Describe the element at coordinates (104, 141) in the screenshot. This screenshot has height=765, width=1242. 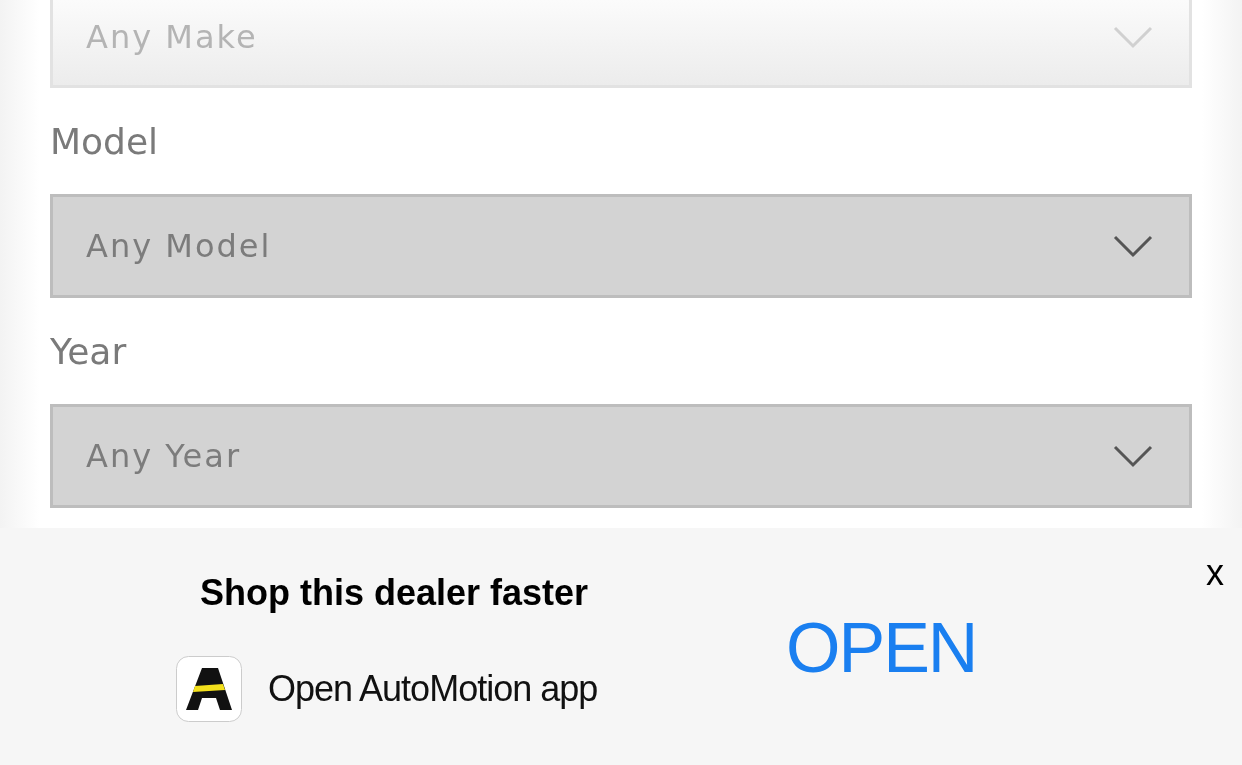
I see `field-label: Model` at that location.